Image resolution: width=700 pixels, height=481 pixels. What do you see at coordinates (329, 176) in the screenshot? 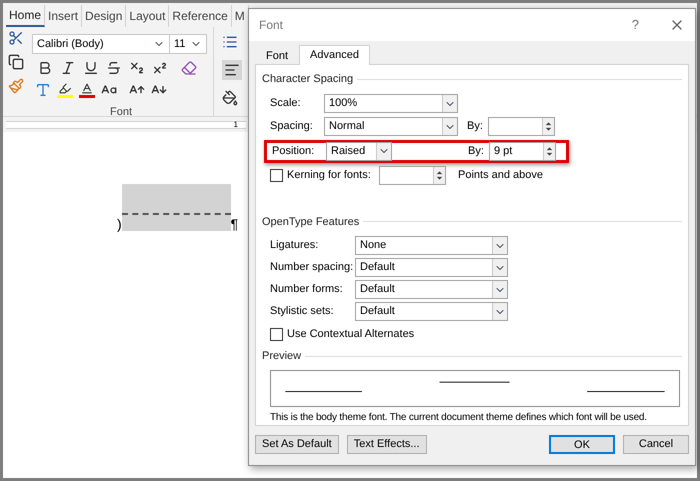
I see `checkbox-label: Kerning for fonts:` at bounding box center [329, 176].